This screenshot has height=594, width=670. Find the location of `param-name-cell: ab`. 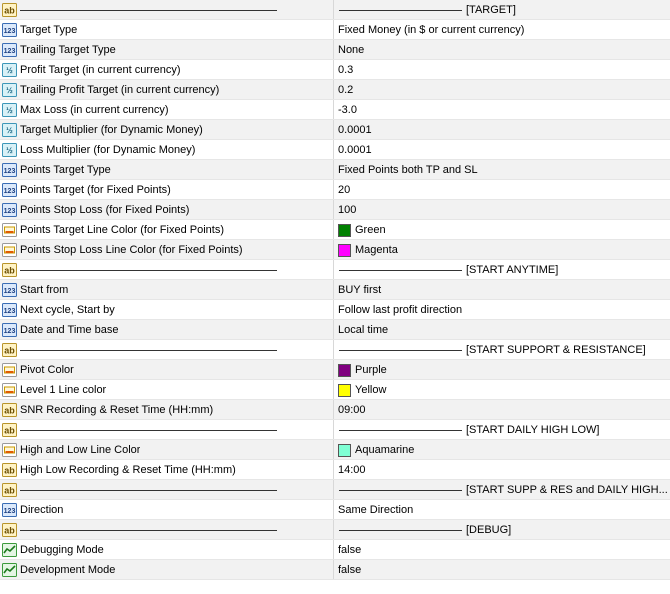

param-name-cell: ab is located at coordinates (166, 270).